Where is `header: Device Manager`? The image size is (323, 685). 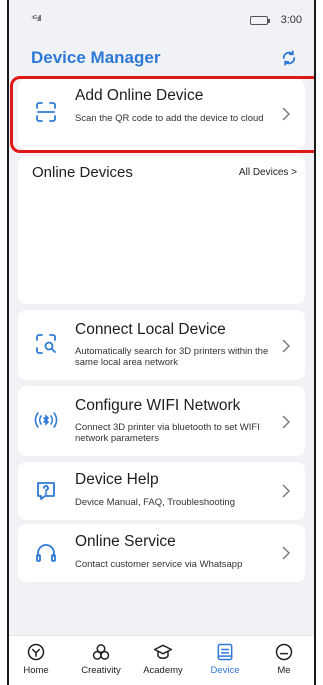
header: Device Manager is located at coordinates (161, 59).